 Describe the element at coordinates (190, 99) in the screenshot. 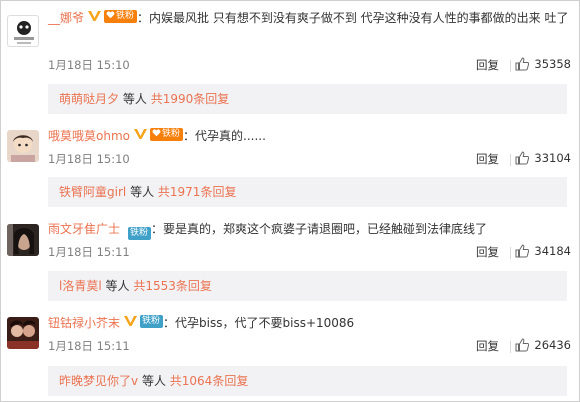

I see `more-replies-link: 共1990条回复` at that location.